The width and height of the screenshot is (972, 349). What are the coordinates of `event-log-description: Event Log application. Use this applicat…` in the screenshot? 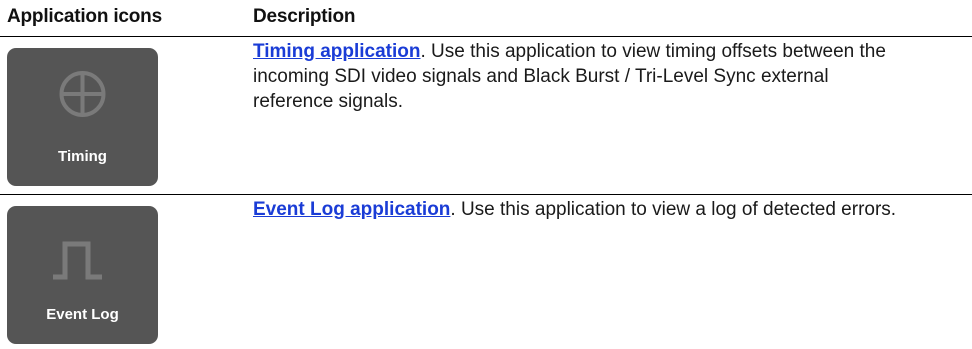 It's located at (583, 209).